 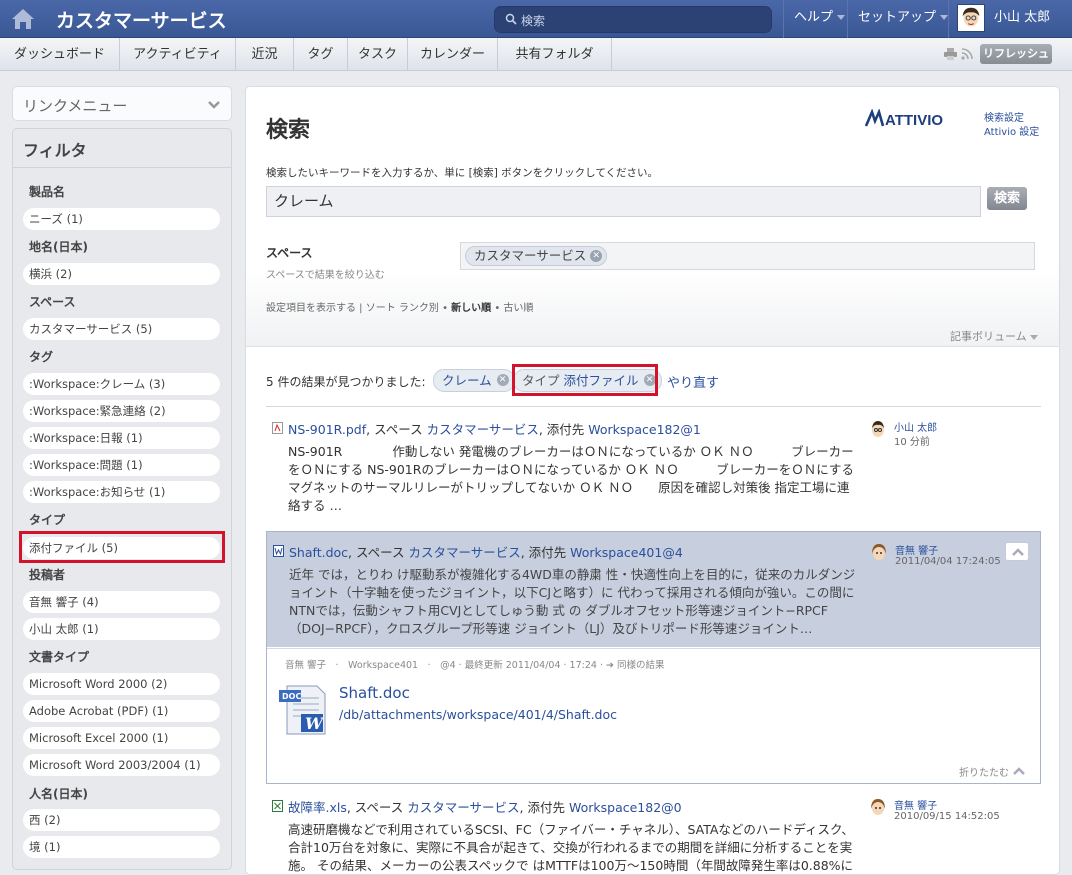 I want to click on space-token: カスタマーサービス ✕, so click(x=536, y=256).